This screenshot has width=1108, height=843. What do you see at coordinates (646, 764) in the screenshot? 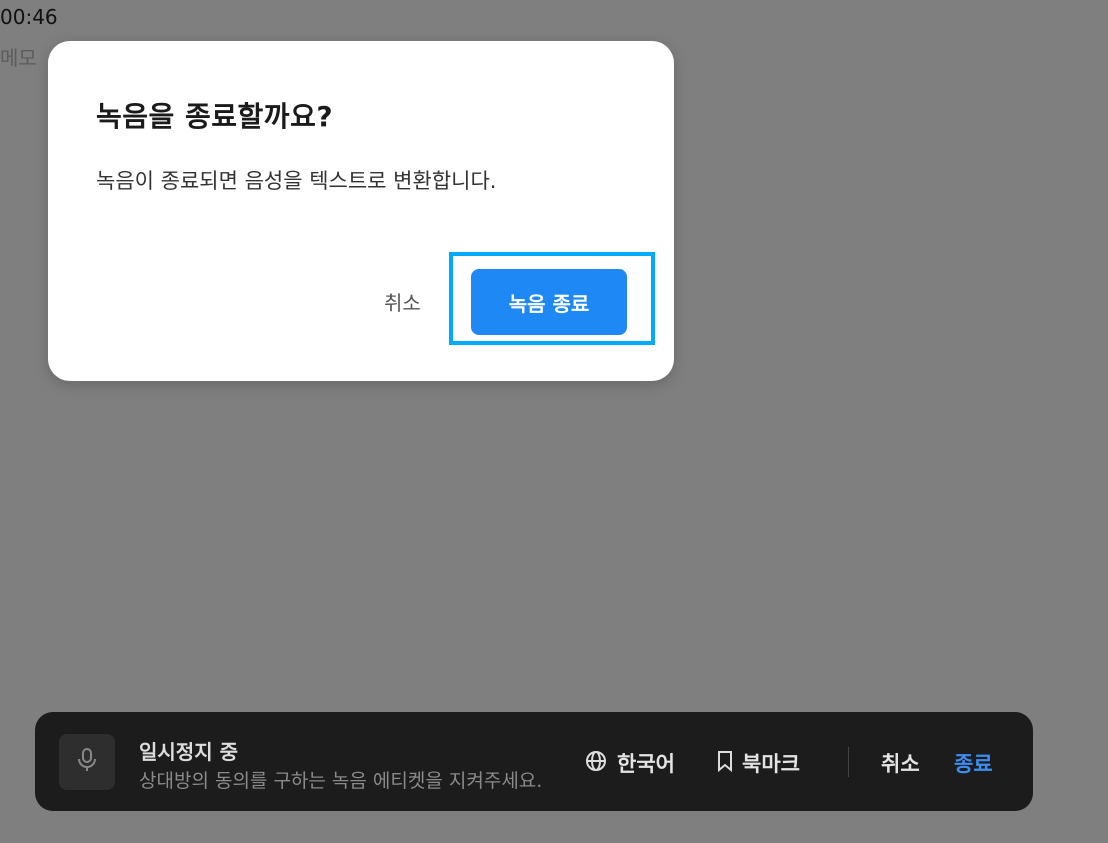
I see `language-label: 한국어` at bounding box center [646, 764].